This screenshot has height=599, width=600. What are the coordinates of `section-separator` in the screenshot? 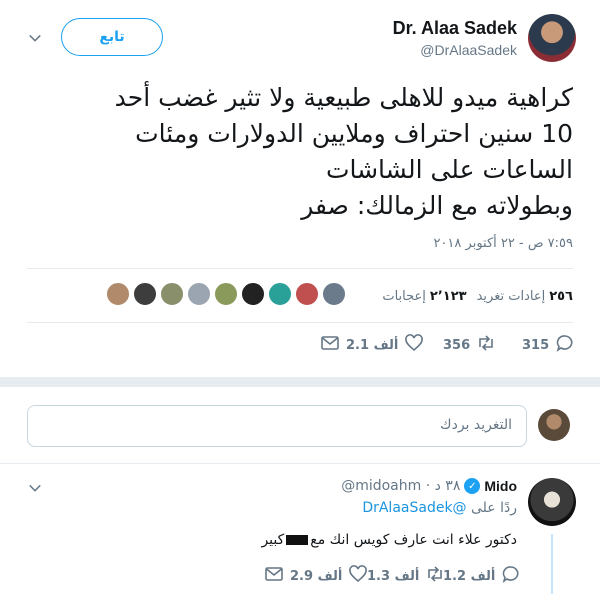 It's located at (300, 382).